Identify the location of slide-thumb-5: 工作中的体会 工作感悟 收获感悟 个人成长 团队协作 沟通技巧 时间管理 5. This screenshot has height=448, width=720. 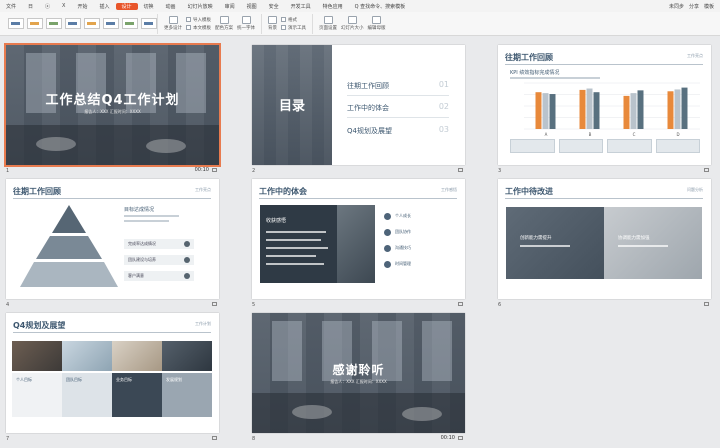
(358, 244).